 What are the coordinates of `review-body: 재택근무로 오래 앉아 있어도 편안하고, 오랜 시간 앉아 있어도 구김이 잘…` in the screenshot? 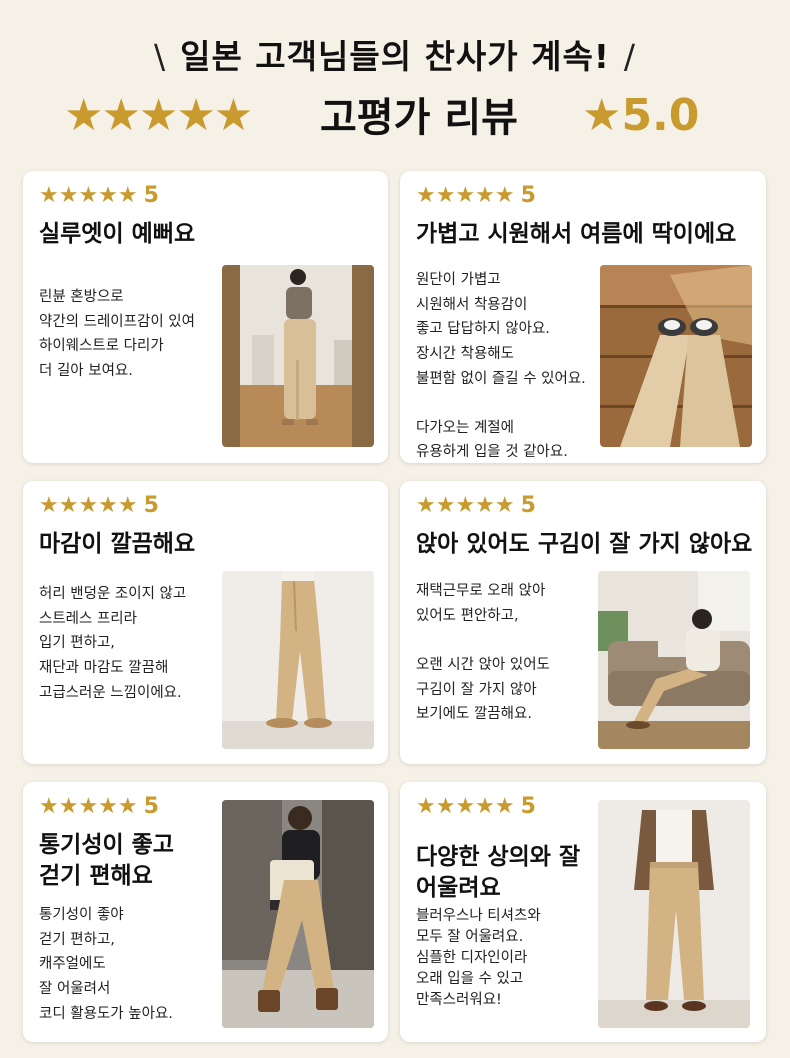 It's located at (483, 653).